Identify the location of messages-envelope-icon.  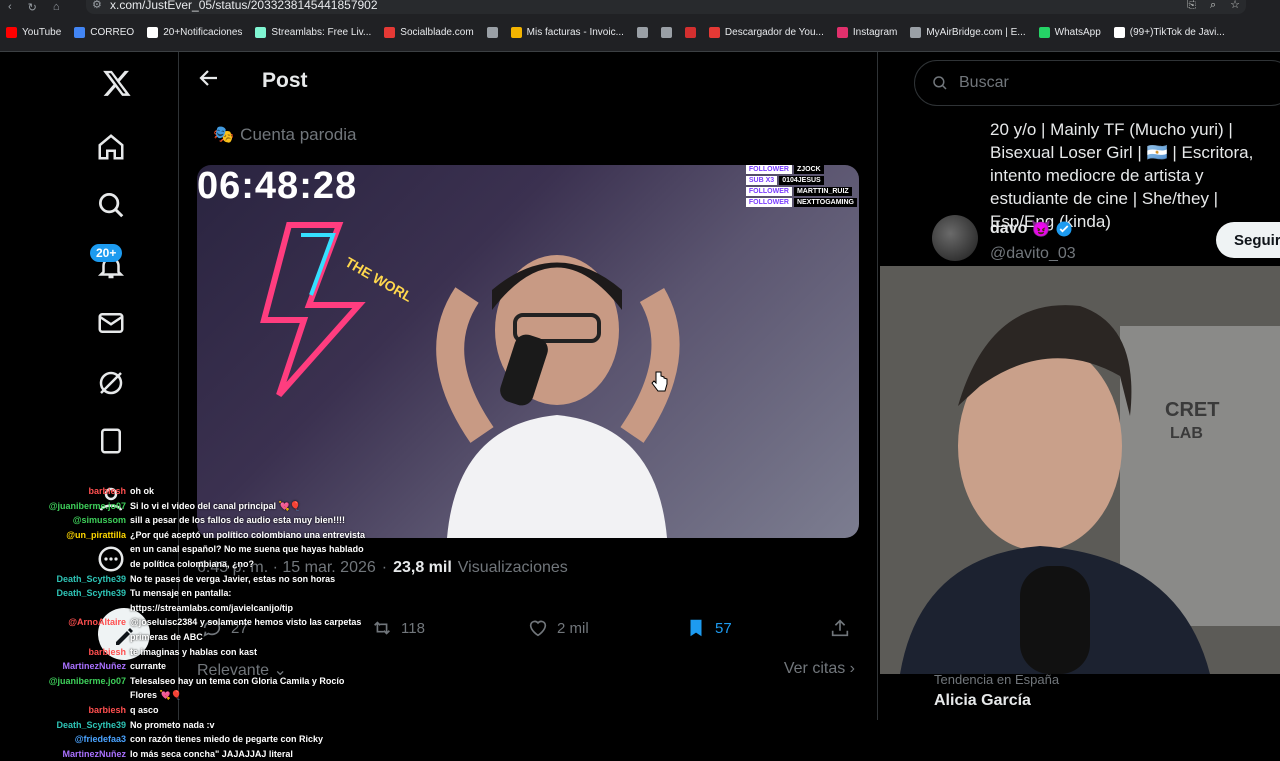
(111, 323).